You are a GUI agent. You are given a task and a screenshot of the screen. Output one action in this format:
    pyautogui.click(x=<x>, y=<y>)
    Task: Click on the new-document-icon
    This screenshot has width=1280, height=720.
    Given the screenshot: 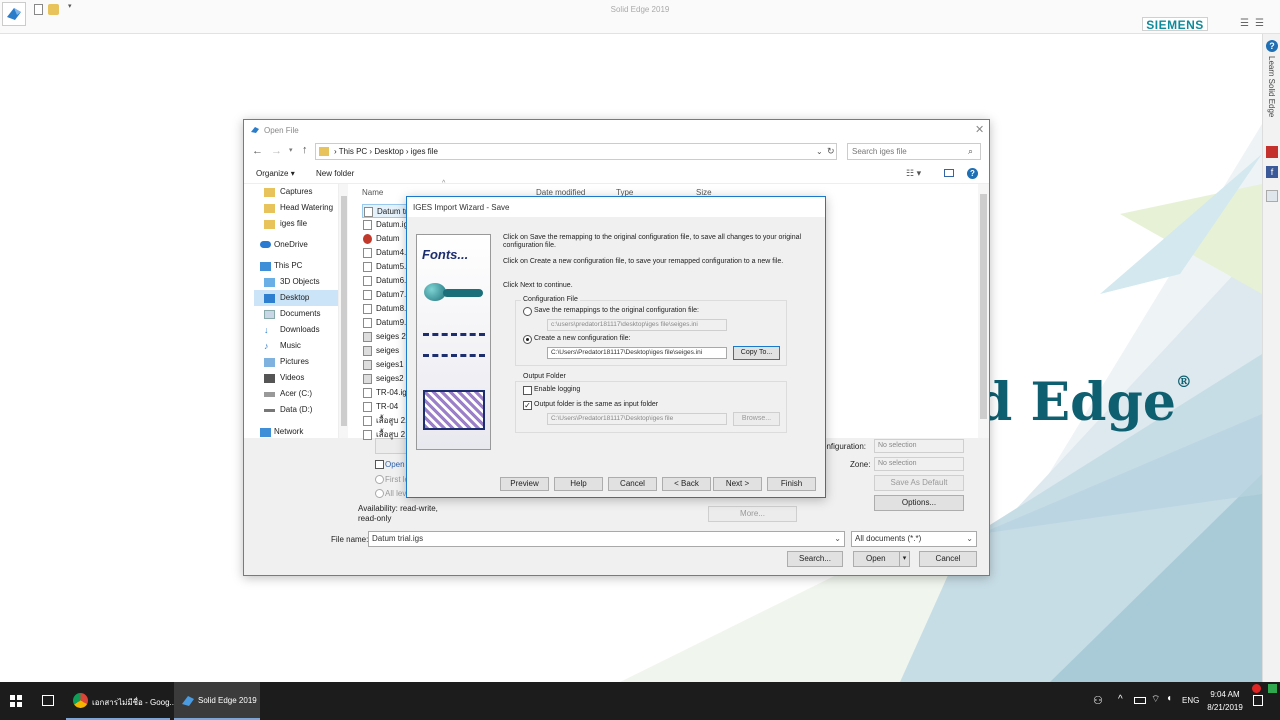 What is the action you would take?
    pyautogui.click(x=38, y=9)
    